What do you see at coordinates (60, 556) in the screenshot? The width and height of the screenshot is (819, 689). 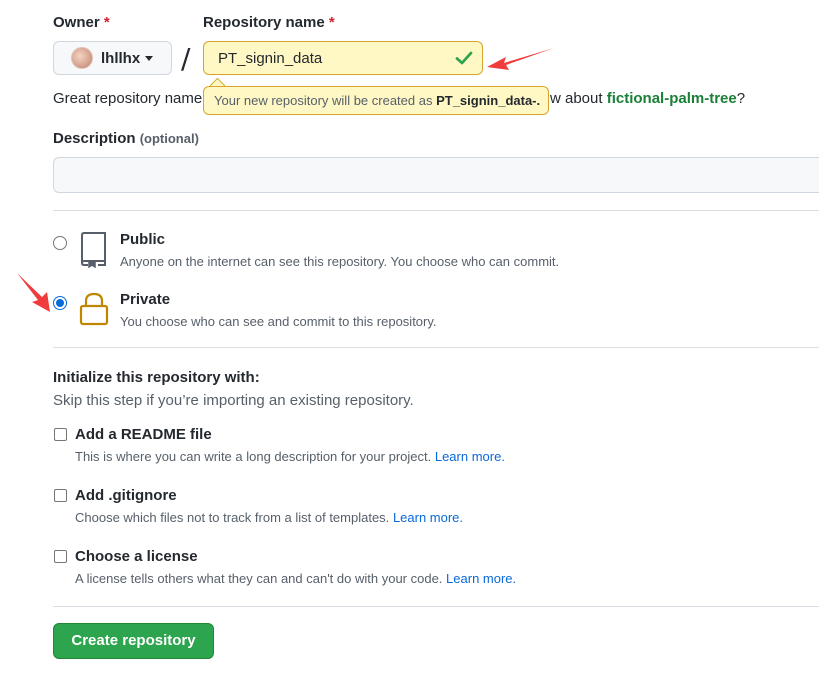 I see `license-checkbox` at bounding box center [60, 556].